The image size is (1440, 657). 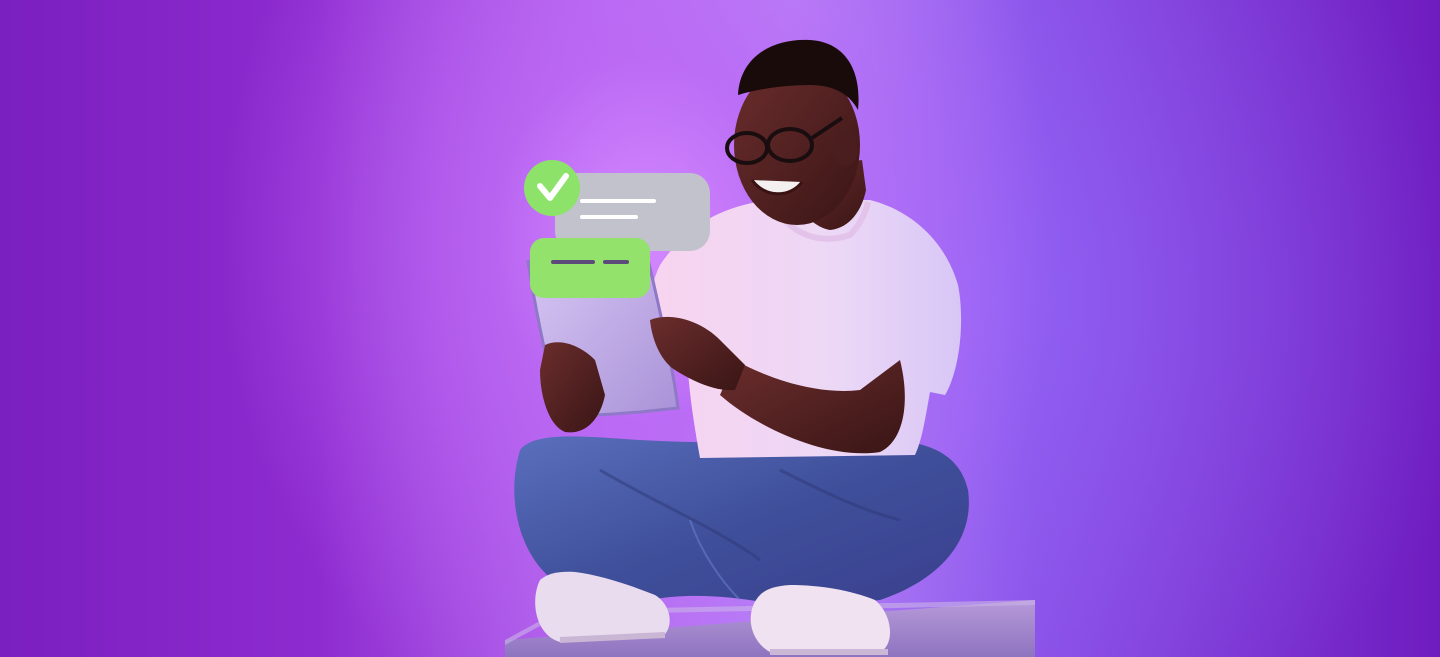 What do you see at coordinates (590, 268) in the screenshot?
I see `green-message-bubble` at bounding box center [590, 268].